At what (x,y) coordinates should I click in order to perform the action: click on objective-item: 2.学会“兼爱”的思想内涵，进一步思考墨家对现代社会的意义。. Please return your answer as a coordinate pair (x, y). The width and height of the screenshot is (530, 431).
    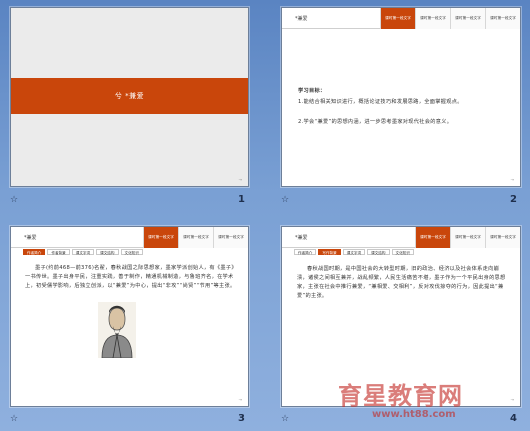
    Looking at the image, I should click on (375, 122).